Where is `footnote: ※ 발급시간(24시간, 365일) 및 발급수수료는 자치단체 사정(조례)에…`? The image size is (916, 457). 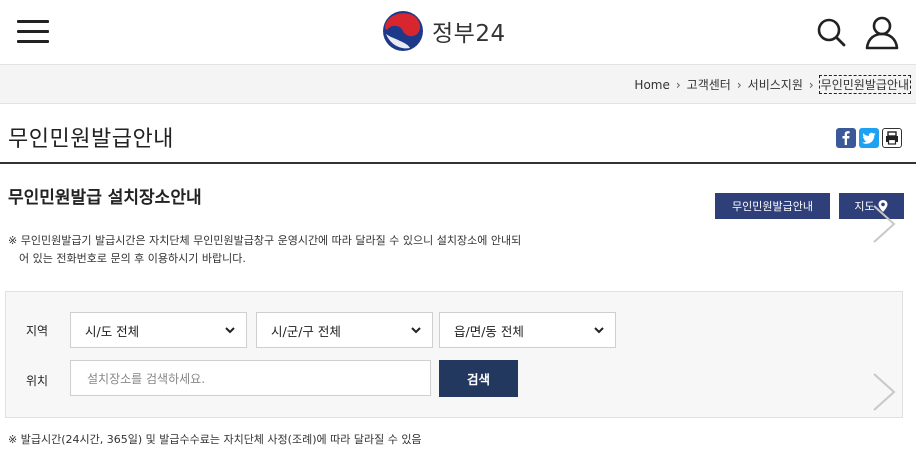
footnote: ※ 발급시간(24시간, 365일) 및 발급수수료는 자치단체 사정(조례)에… is located at coordinates (215, 439).